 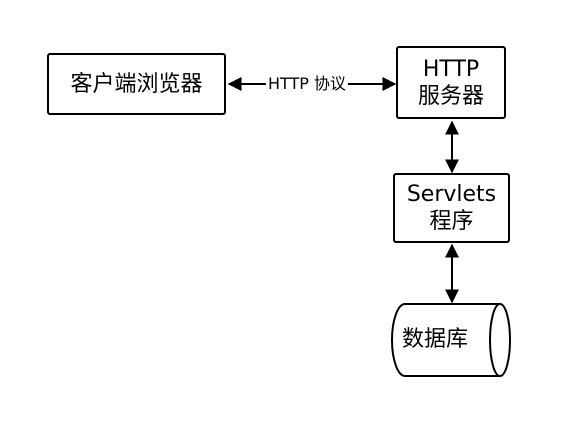 I want to click on servlets-node-line1: Servlets, so click(x=451, y=194).